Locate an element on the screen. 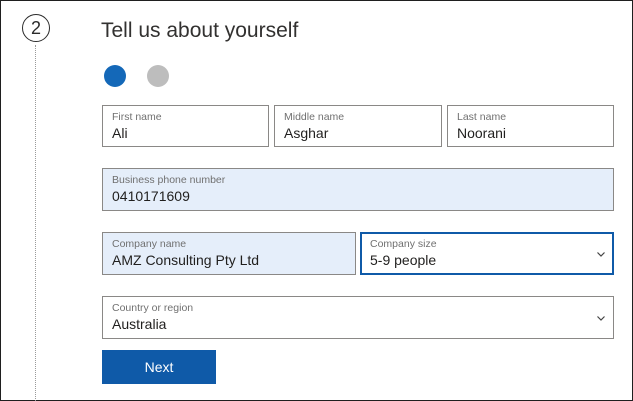  company-name-field: Company name AMZ Consulting Pty Ltd is located at coordinates (229, 253).